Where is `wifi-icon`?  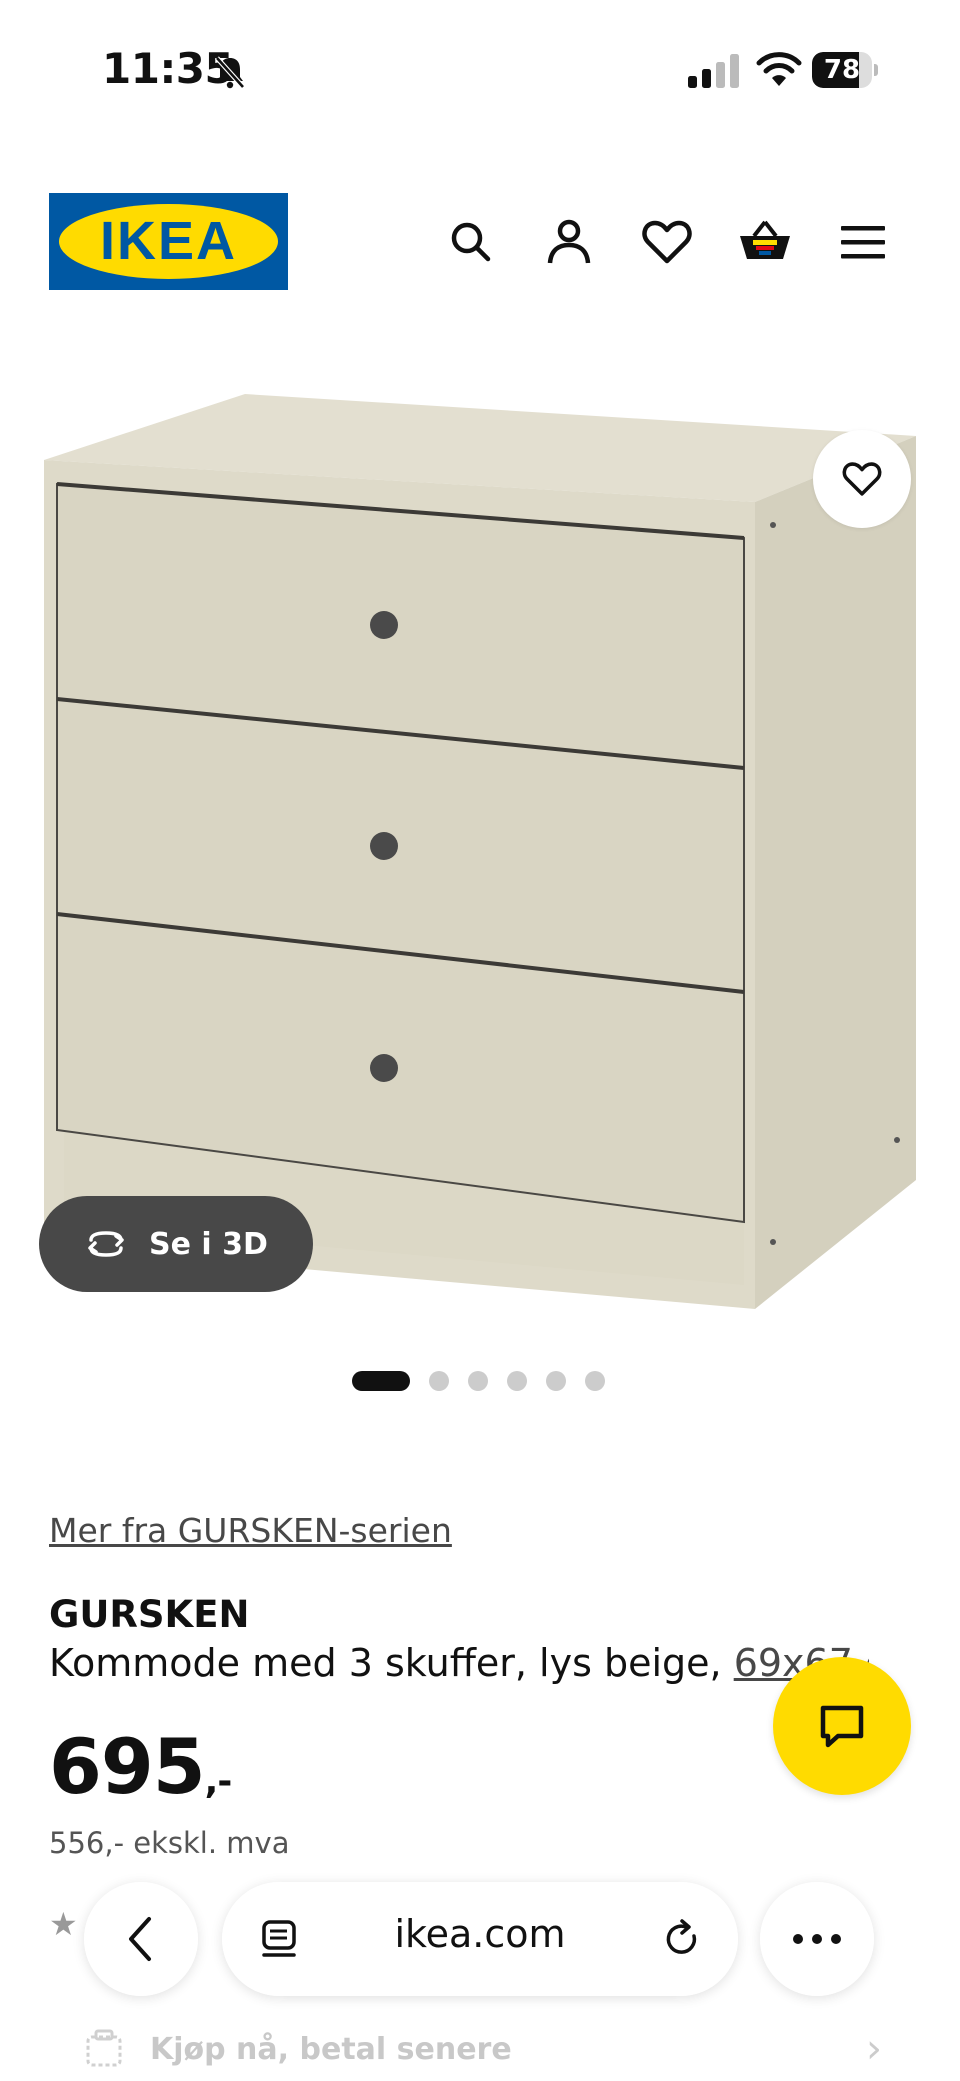 wifi-icon is located at coordinates (779, 69).